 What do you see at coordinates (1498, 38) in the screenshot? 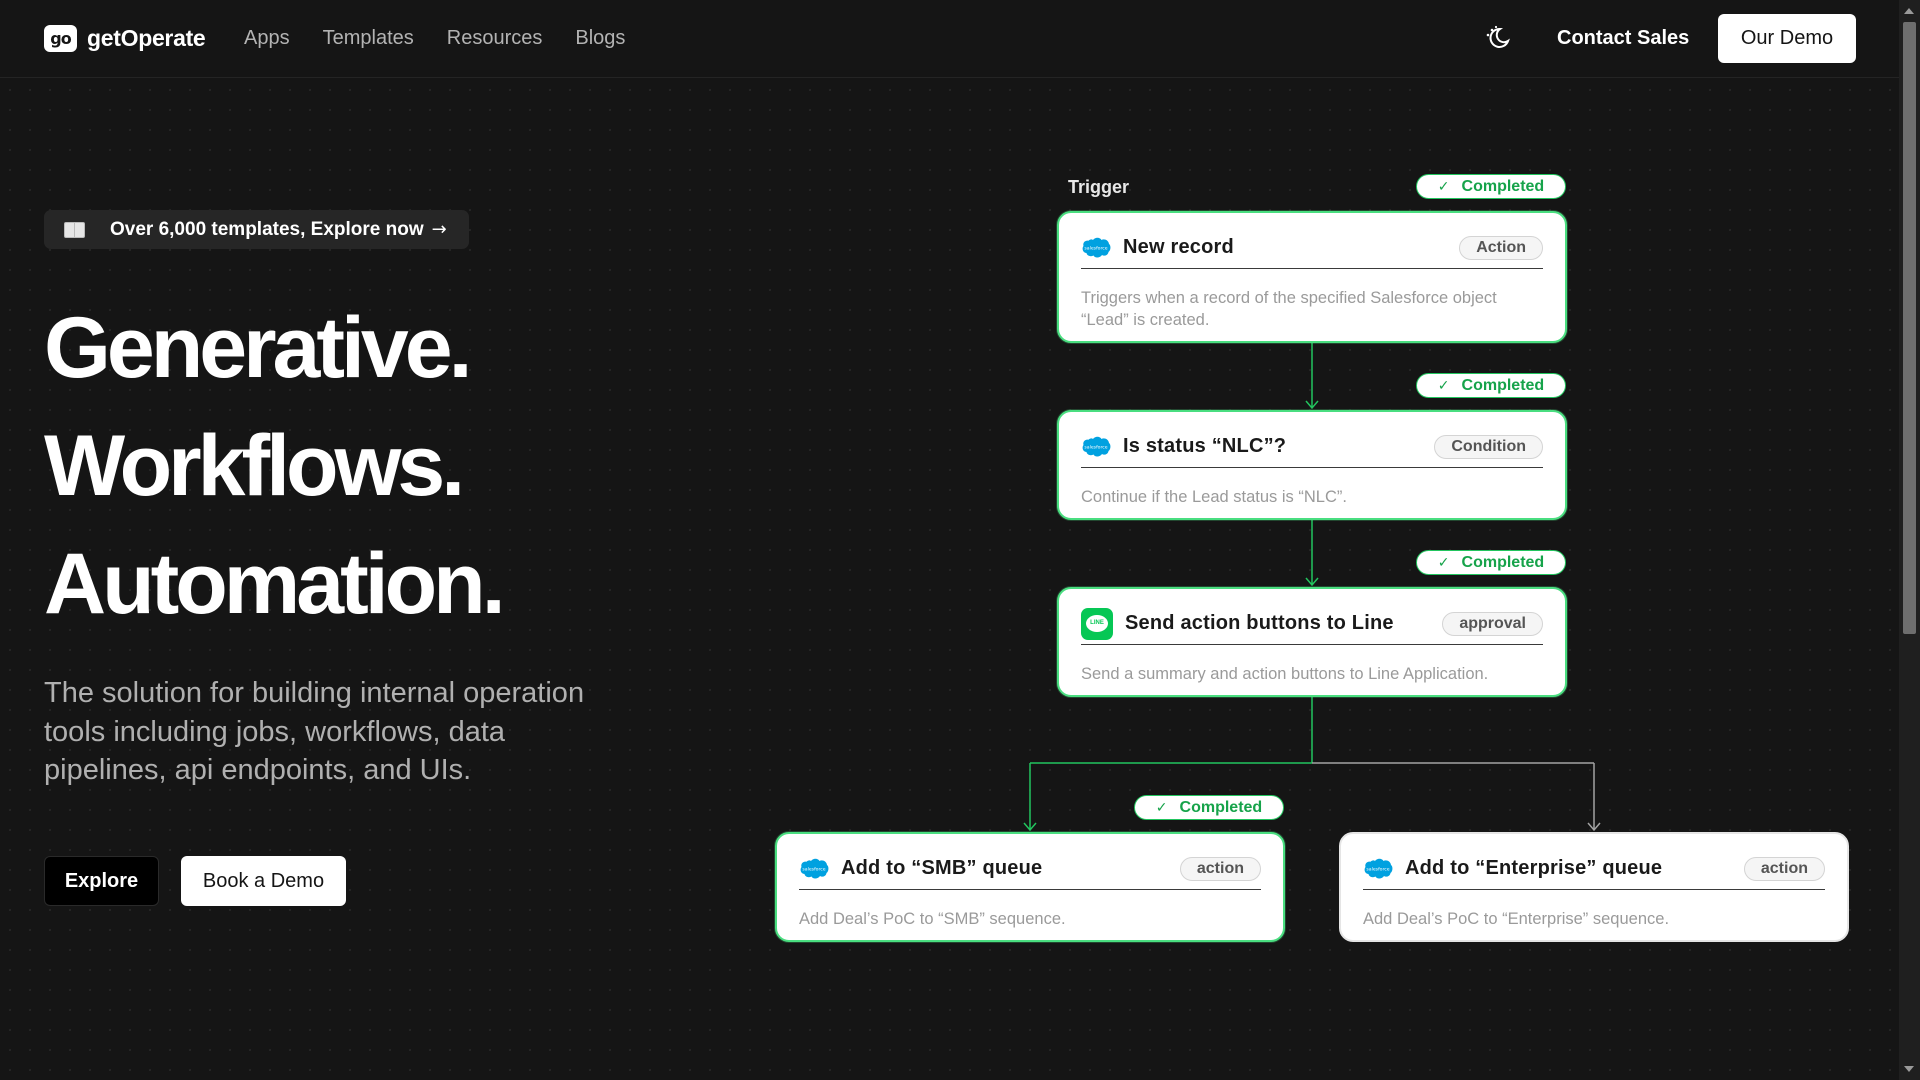
I see `theme-toggle-icon` at bounding box center [1498, 38].